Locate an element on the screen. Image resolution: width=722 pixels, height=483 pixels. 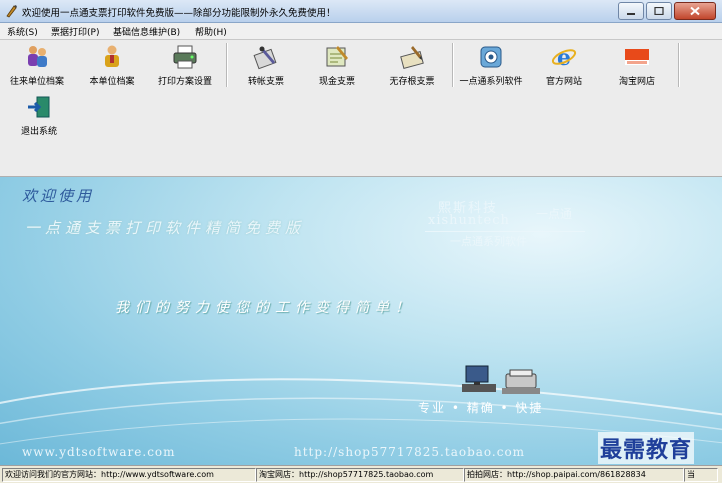
svg-text: e is located at coordinates (564, 57).